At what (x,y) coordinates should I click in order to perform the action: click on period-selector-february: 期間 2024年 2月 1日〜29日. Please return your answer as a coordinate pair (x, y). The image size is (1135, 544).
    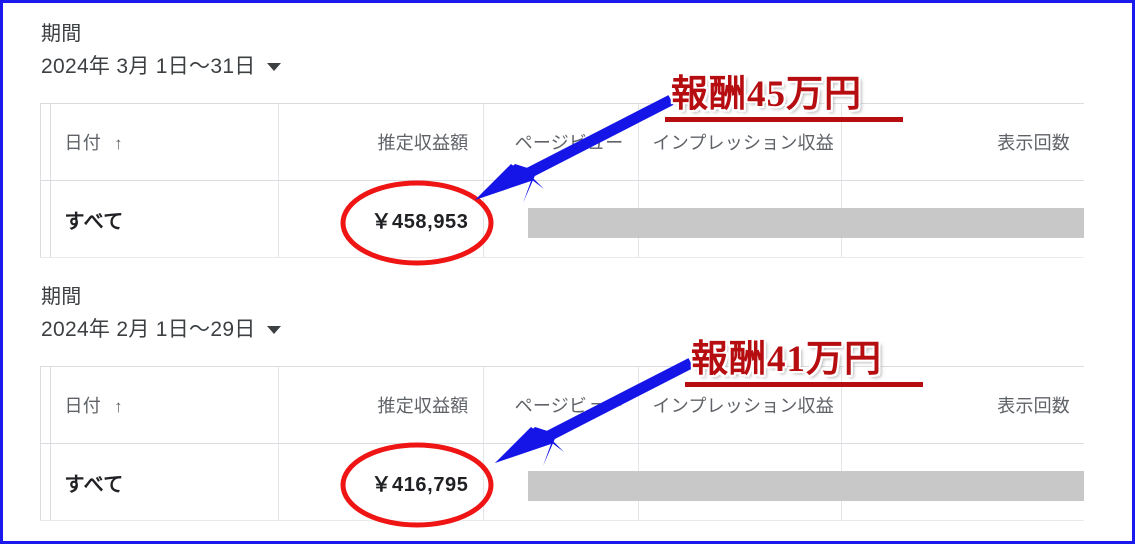
    Looking at the image, I should click on (161, 314).